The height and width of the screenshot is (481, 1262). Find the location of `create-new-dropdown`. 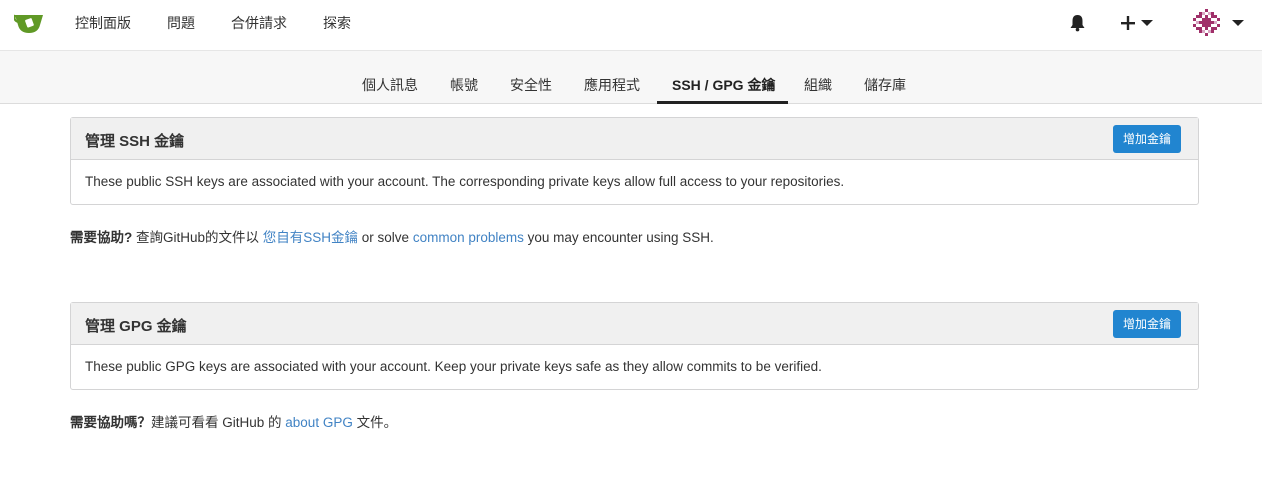

create-new-dropdown is located at coordinates (1139, 23).